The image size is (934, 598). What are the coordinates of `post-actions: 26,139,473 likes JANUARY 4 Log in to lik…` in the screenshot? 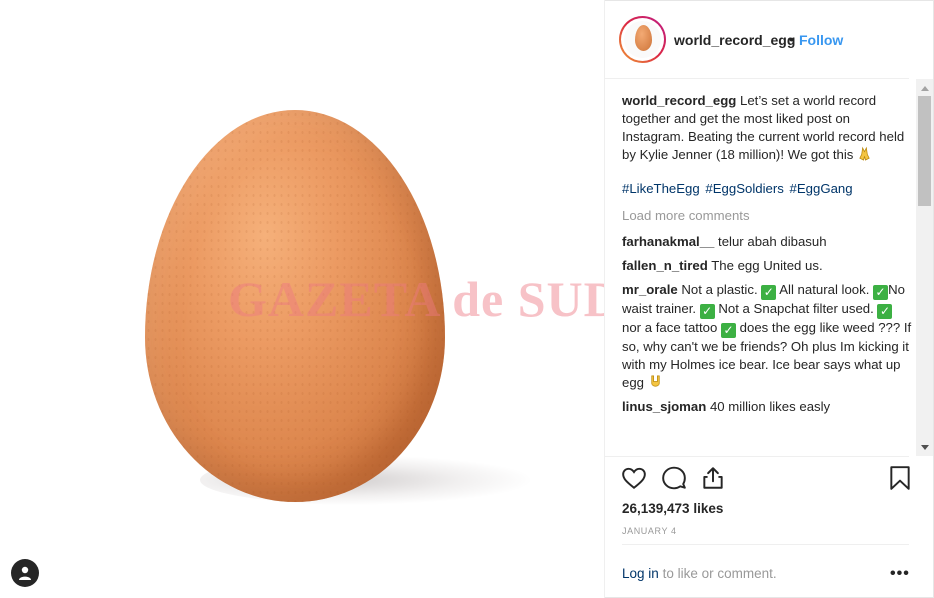 It's located at (757, 527).